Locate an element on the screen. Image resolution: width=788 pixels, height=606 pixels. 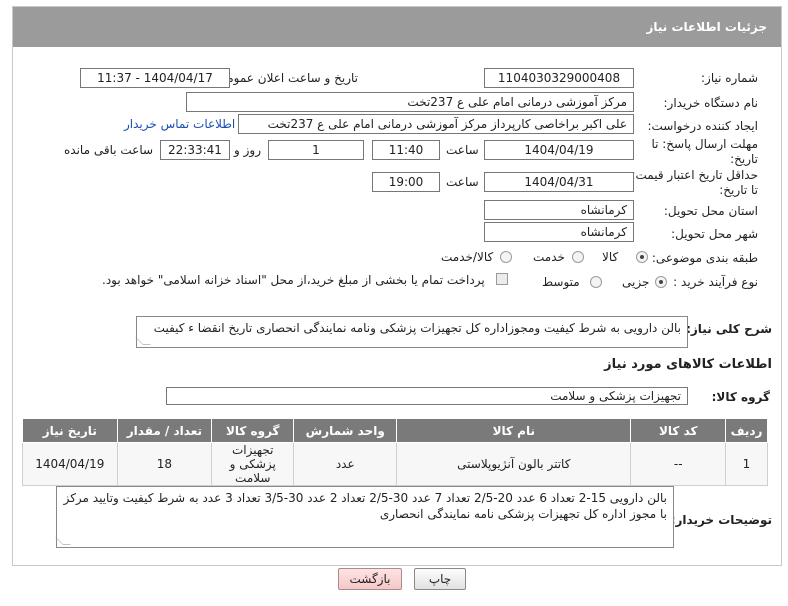
province-field: کرمانشاه is located at coordinates (559, 210).